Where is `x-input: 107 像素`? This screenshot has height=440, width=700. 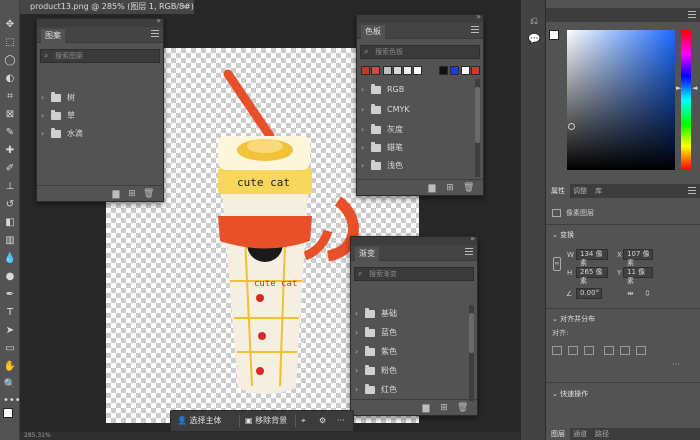
x-input: 107 像素 is located at coordinates (638, 258).